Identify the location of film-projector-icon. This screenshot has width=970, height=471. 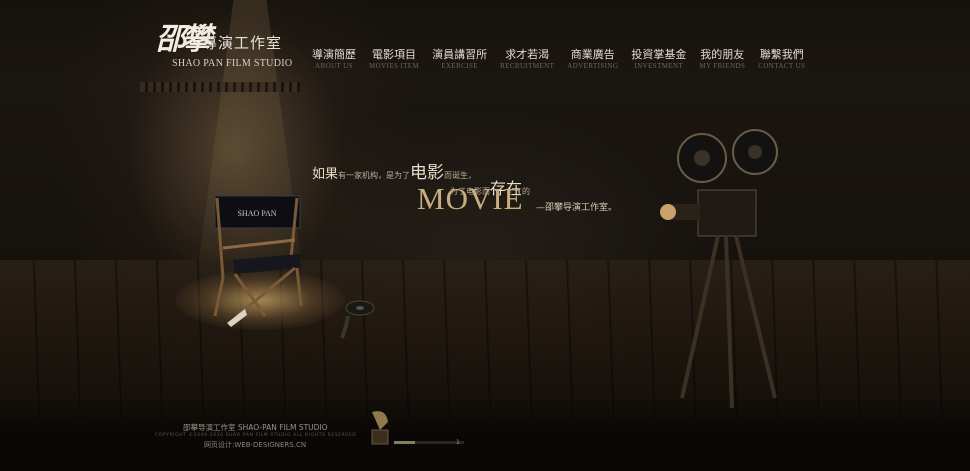
(719, 269).